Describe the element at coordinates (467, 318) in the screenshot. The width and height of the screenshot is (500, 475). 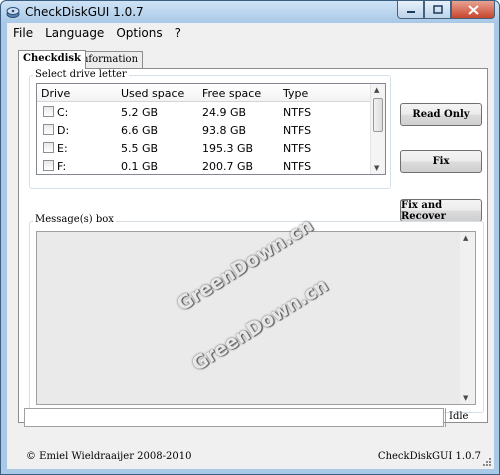
I see `message-scrollbar: ▲ ▼` at that location.